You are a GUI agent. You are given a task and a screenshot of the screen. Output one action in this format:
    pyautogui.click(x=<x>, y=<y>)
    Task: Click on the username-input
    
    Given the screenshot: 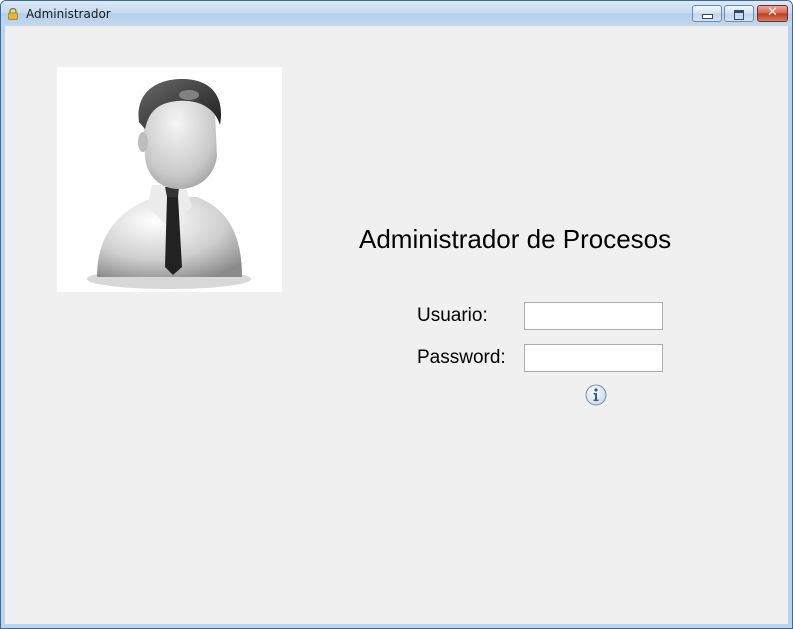 What is the action you would take?
    pyautogui.click(x=593, y=316)
    